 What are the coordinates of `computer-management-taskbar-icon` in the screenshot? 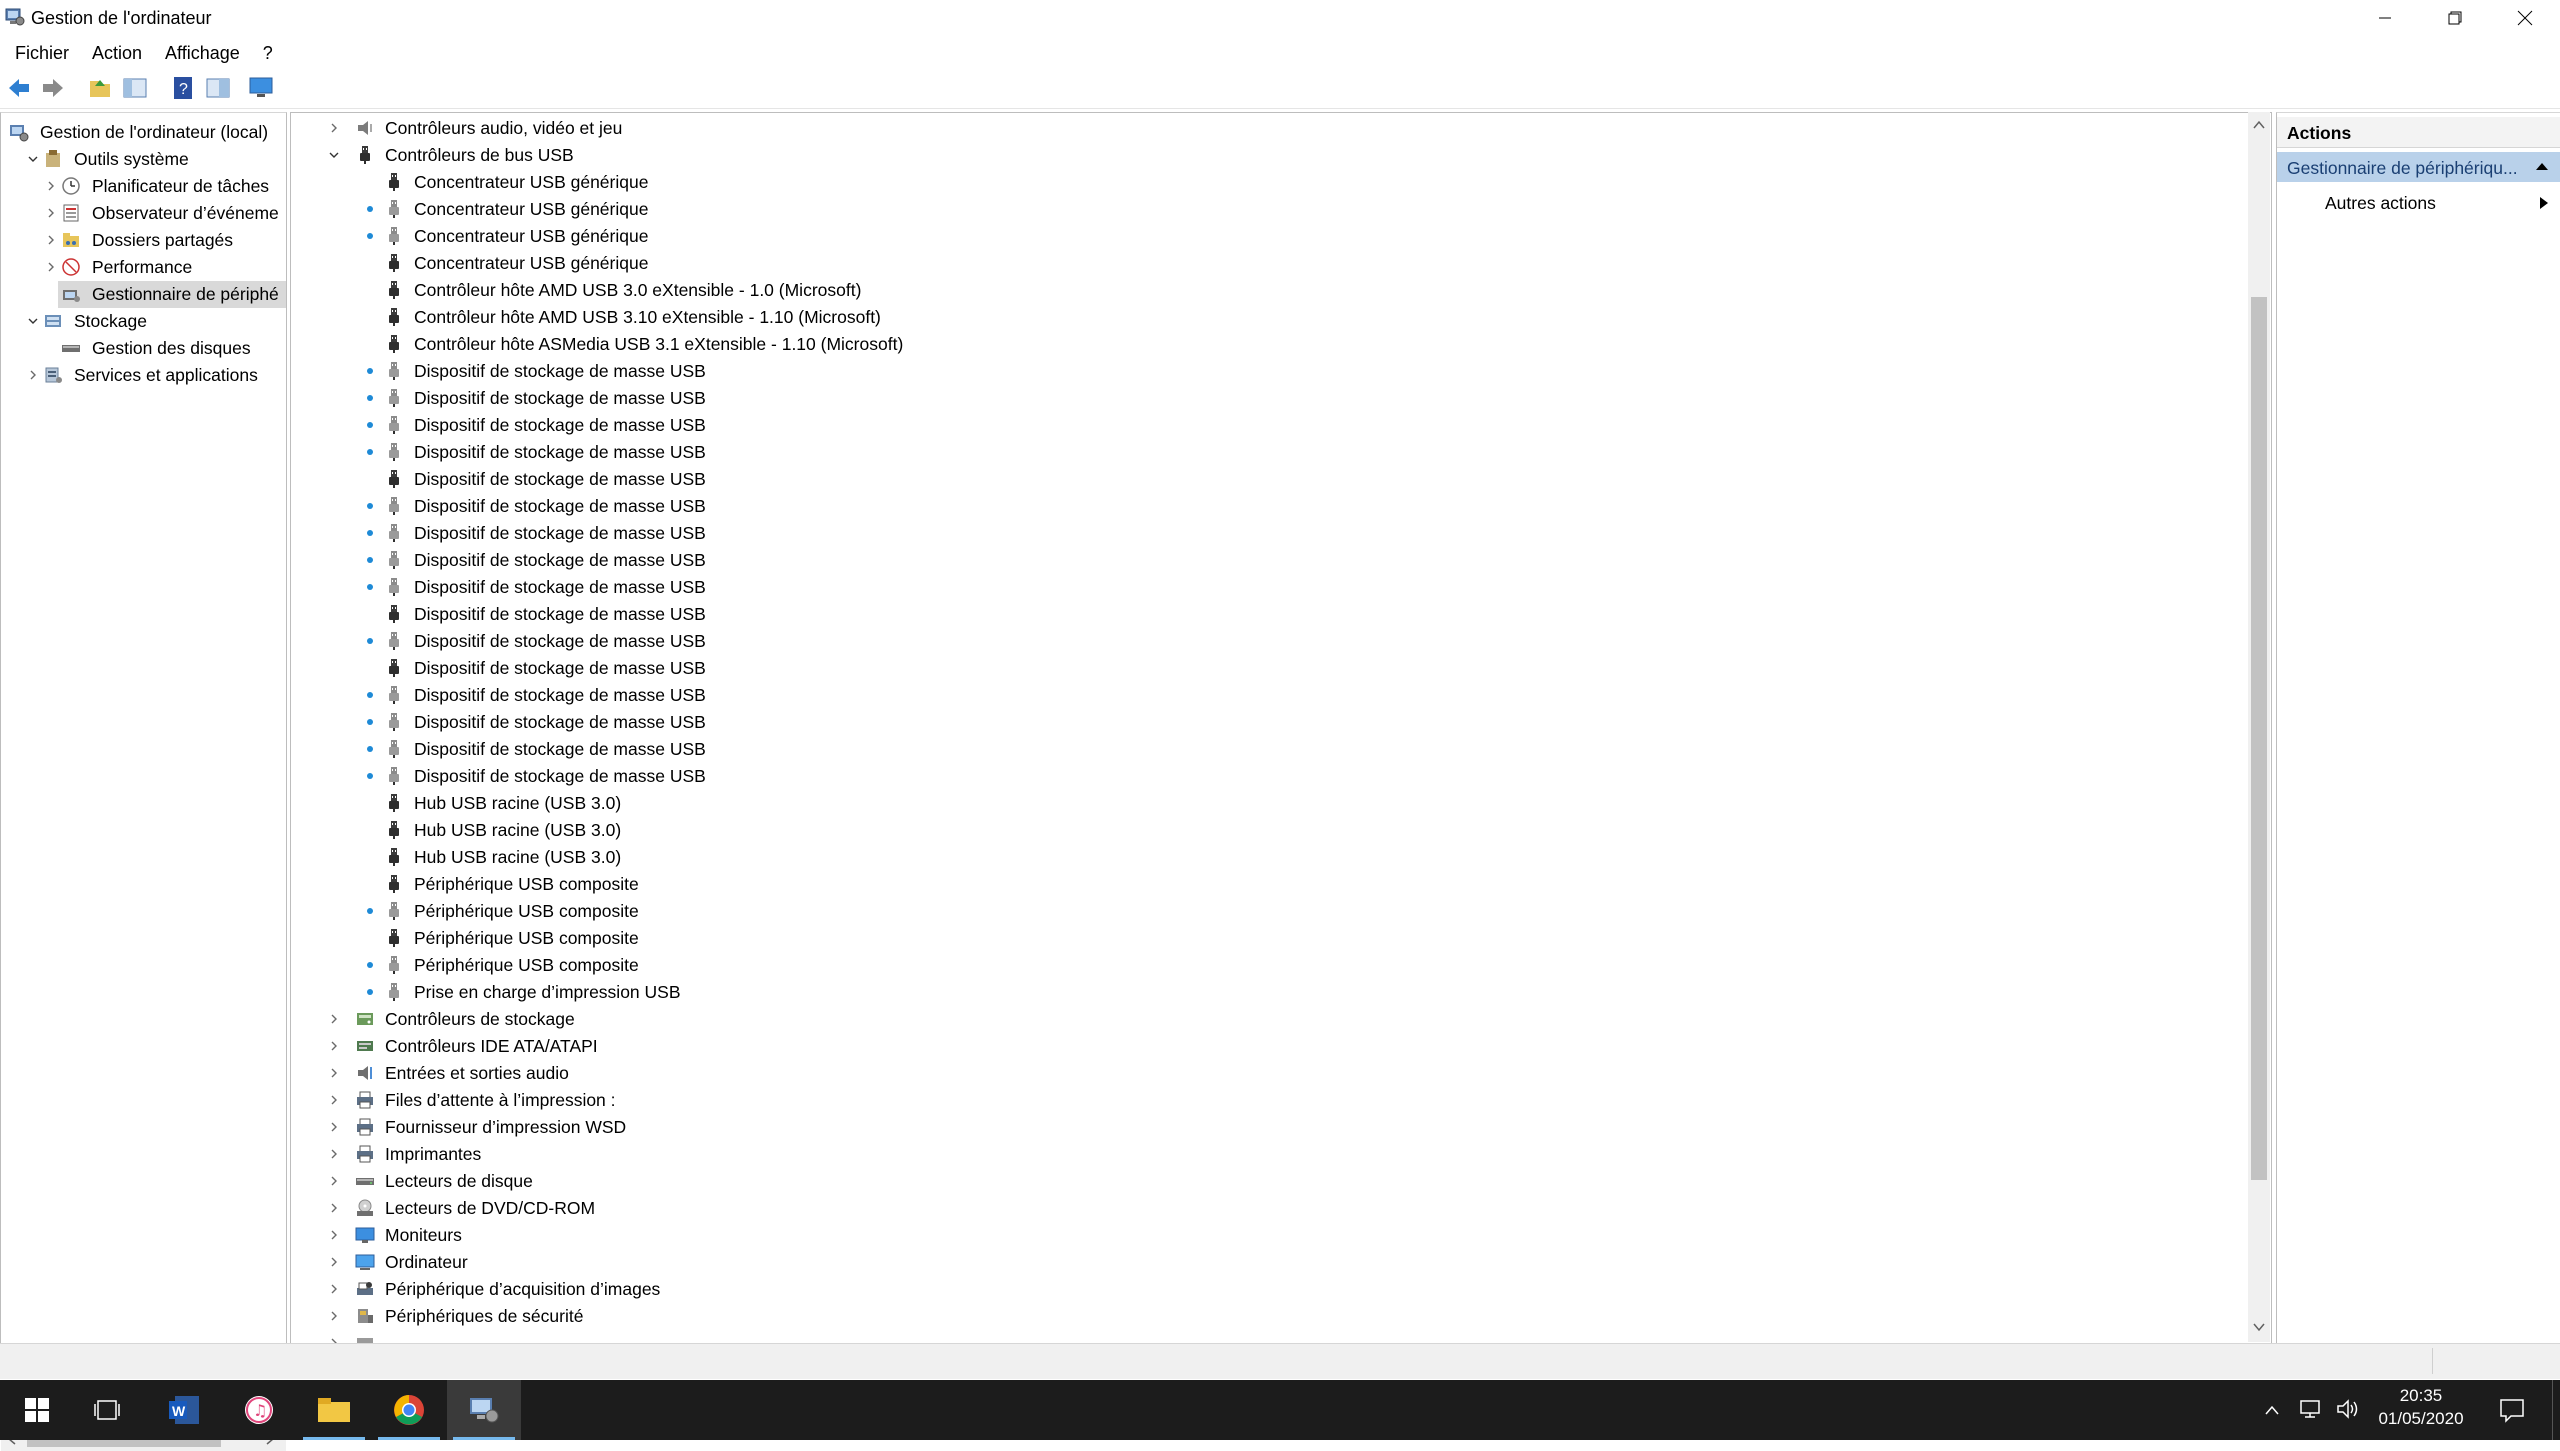 It's located at (484, 1410).